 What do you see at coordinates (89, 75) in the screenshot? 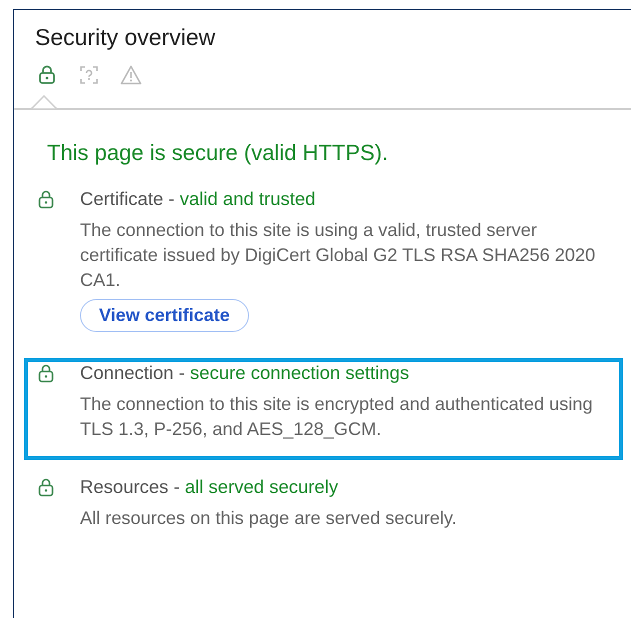
I see `unknown-tab` at bounding box center [89, 75].